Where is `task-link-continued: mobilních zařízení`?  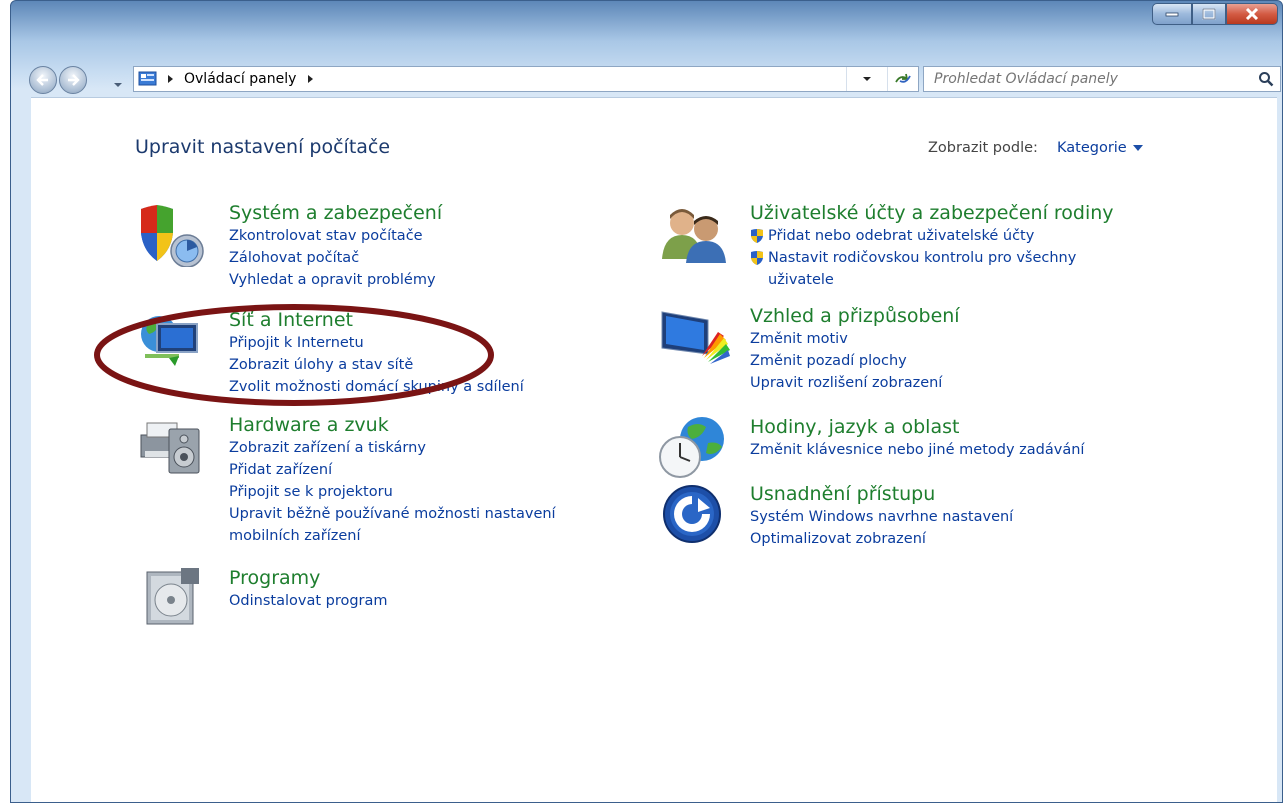 task-link-continued: mobilních zařízení is located at coordinates (392, 536).